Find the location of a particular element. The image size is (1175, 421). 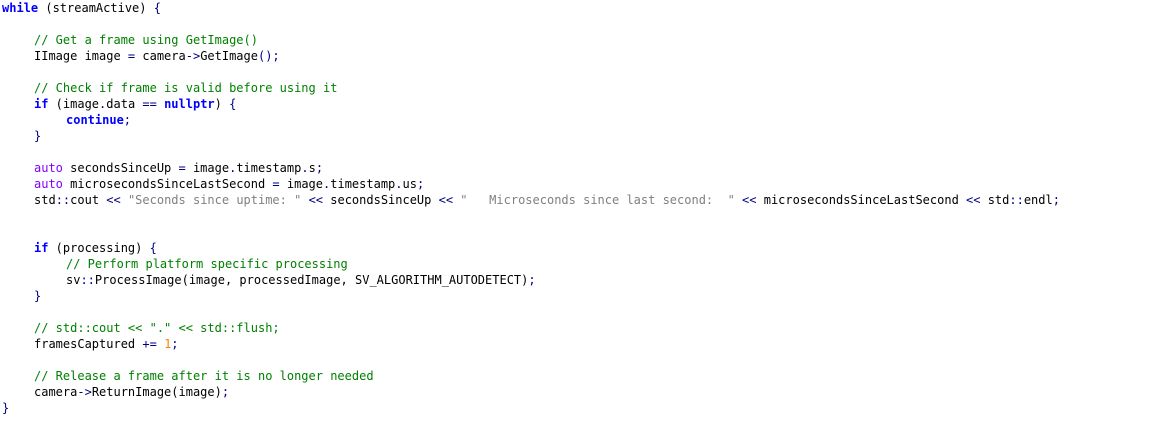

code-line: if (image.data == nullptr) { is located at coordinates (135, 104).